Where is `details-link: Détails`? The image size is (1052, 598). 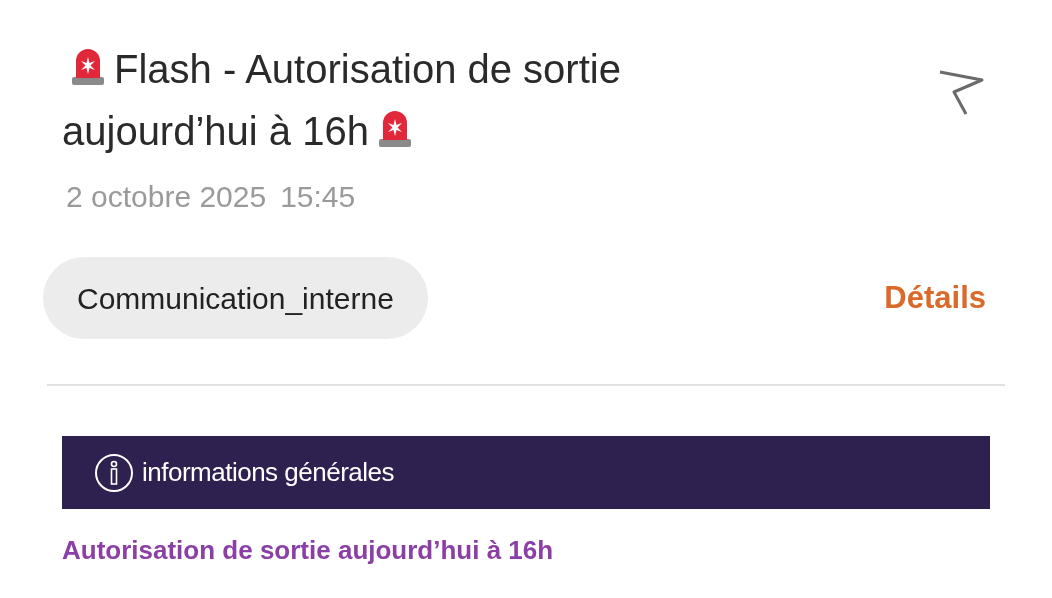 details-link: Détails is located at coordinates (935, 298).